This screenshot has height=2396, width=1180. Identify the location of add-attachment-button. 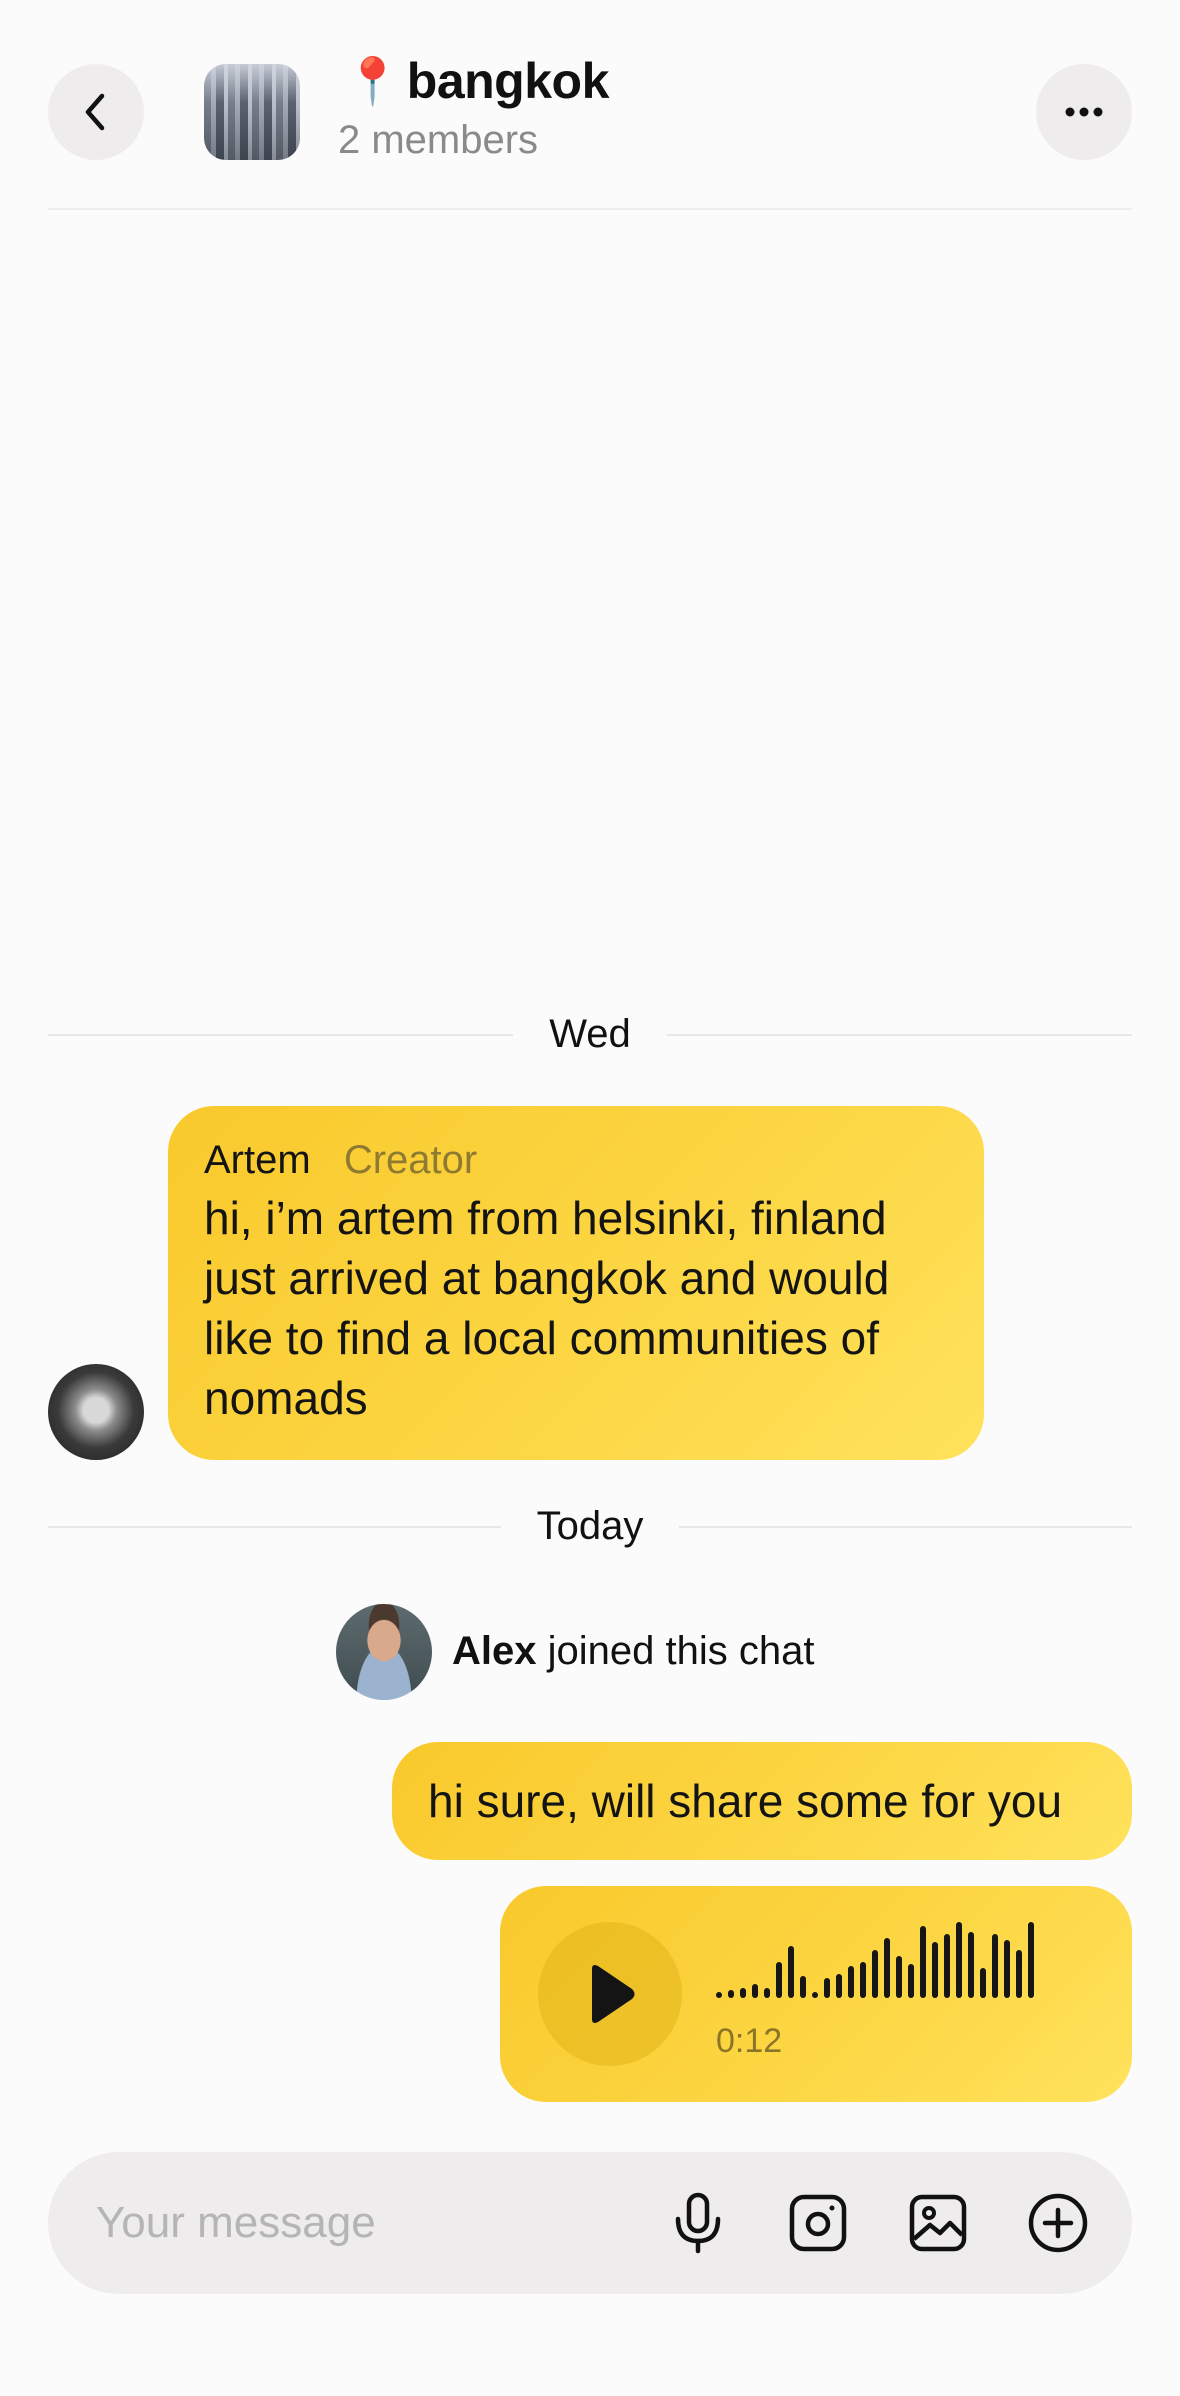
(1058, 2223).